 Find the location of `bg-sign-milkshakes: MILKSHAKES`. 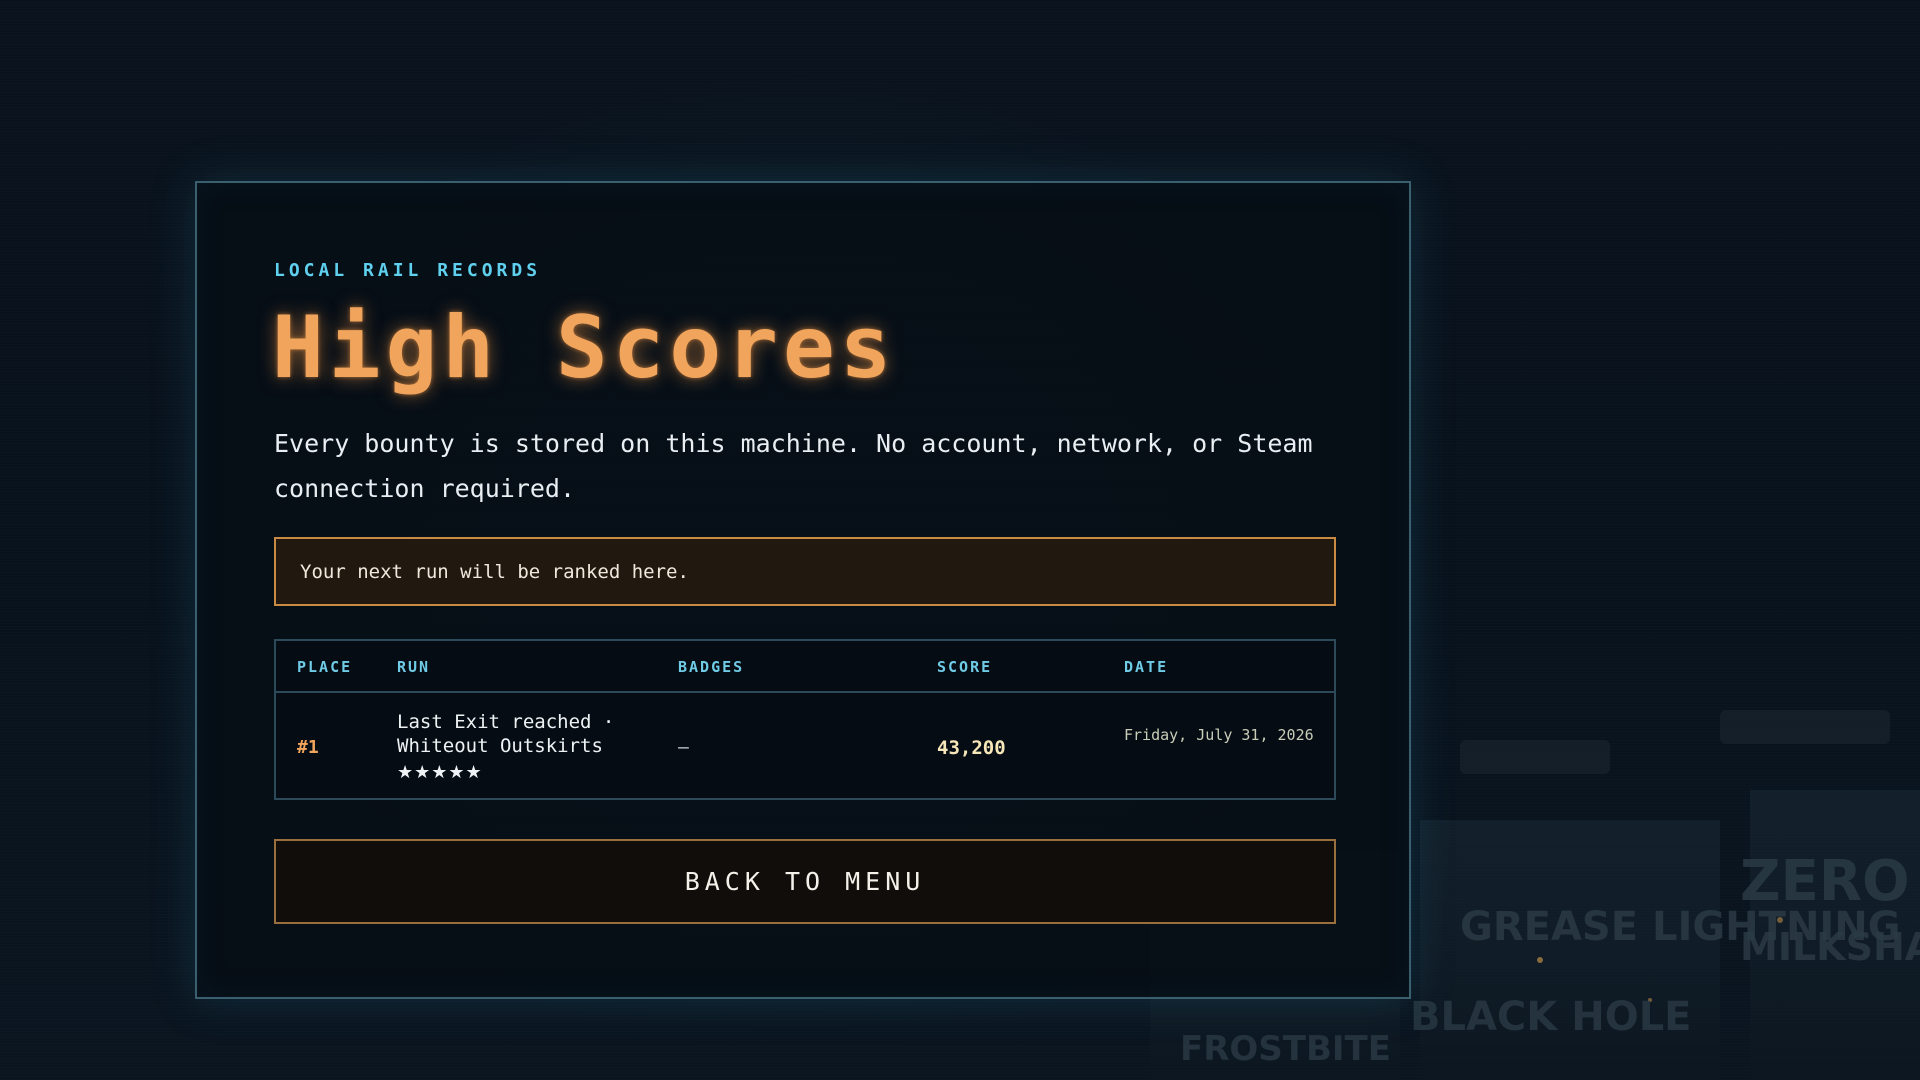

bg-sign-milkshakes: MILKSHAKES is located at coordinates (1830, 947).